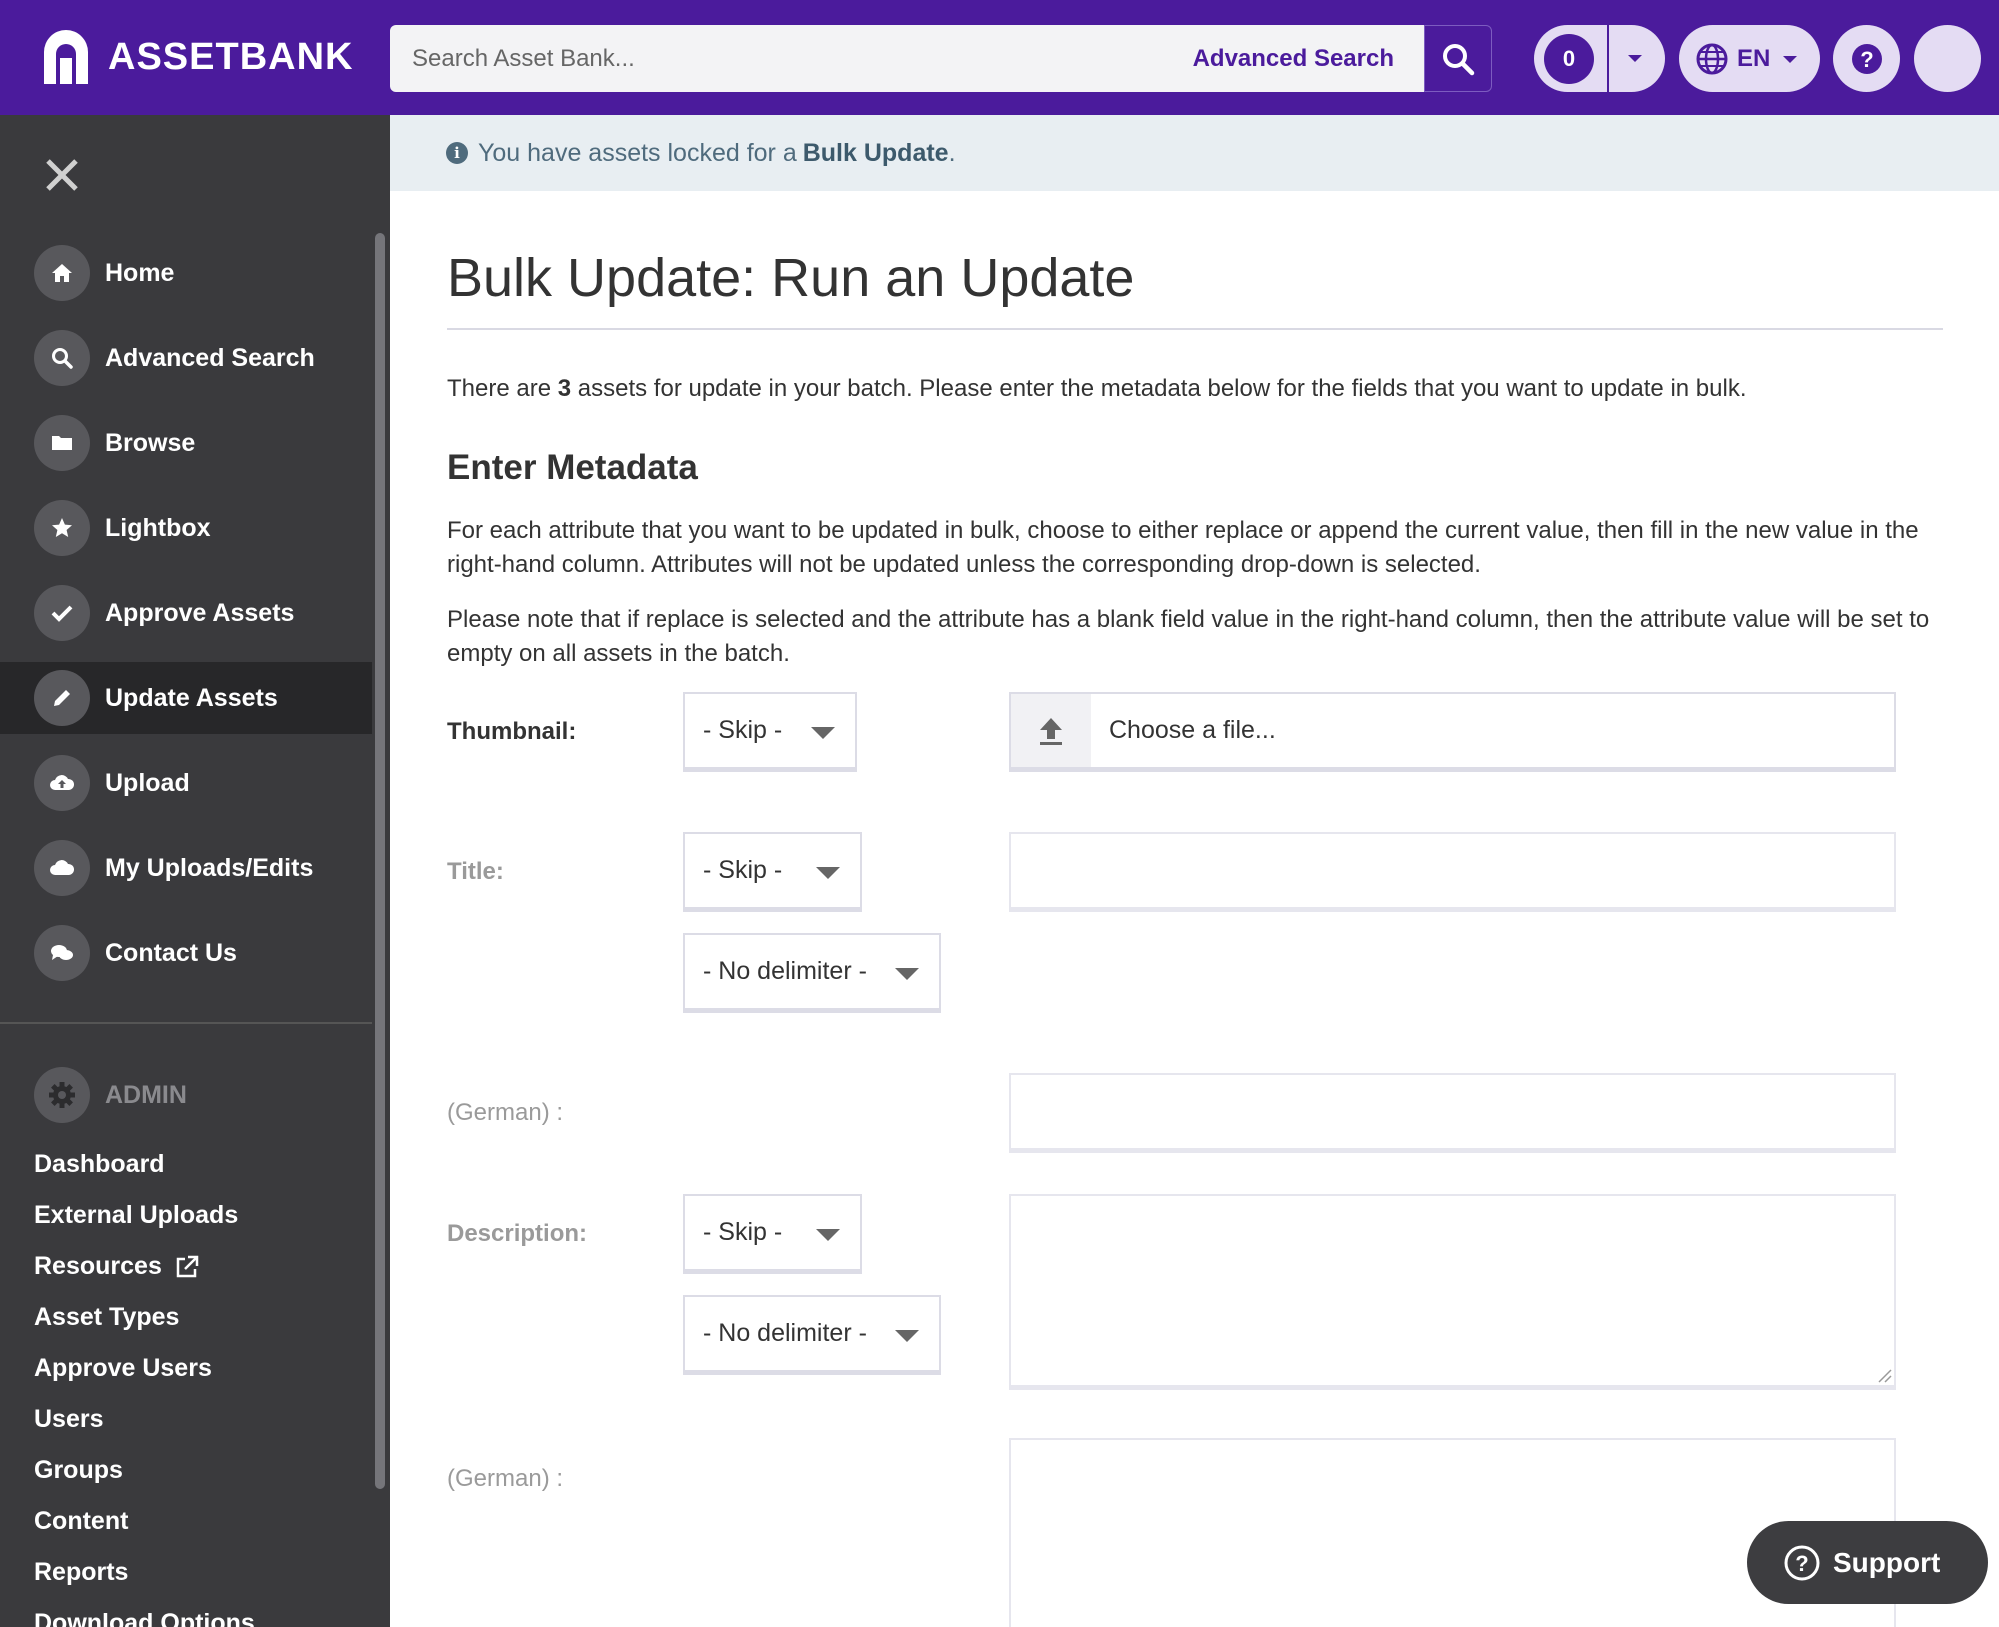 This screenshot has height=1627, width=1999. I want to click on search-bar: Advanced Search, so click(907, 58).